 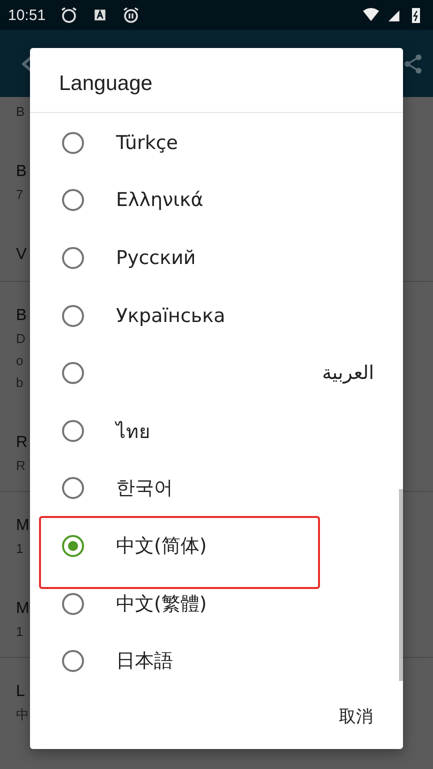 I want to click on signal-icon, so click(x=393, y=15).